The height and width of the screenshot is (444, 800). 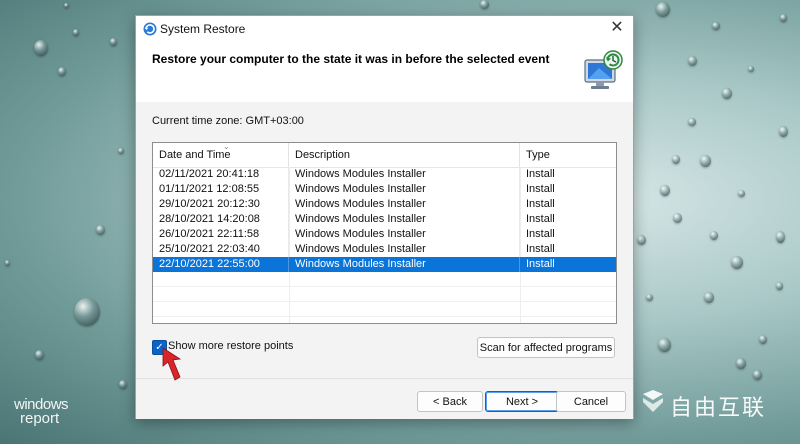 I want to click on timezone-label: Current time zone: GMT+03:00, so click(x=228, y=121).